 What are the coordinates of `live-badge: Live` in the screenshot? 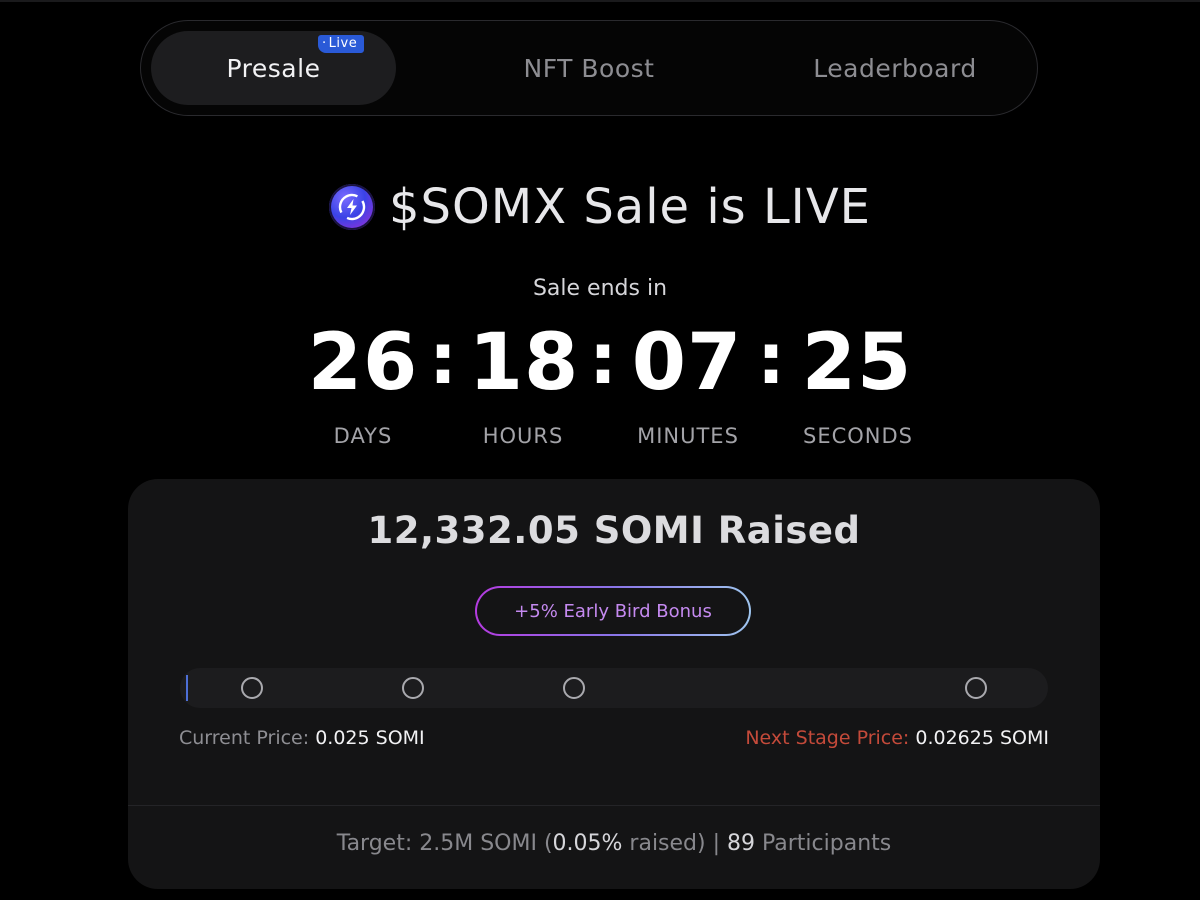 It's located at (341, 44).